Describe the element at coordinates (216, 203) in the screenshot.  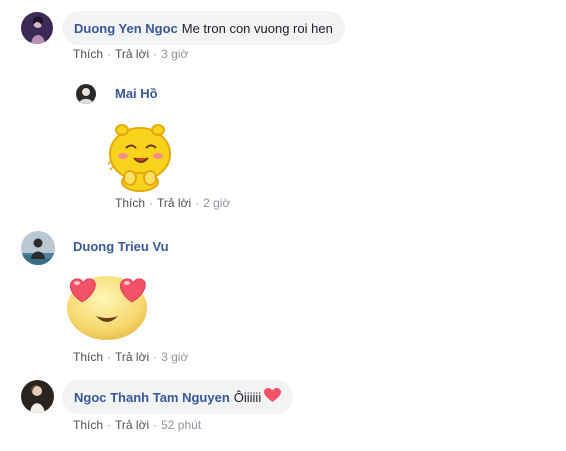
I see `comment-timestamp: 2 giờ` at that location.